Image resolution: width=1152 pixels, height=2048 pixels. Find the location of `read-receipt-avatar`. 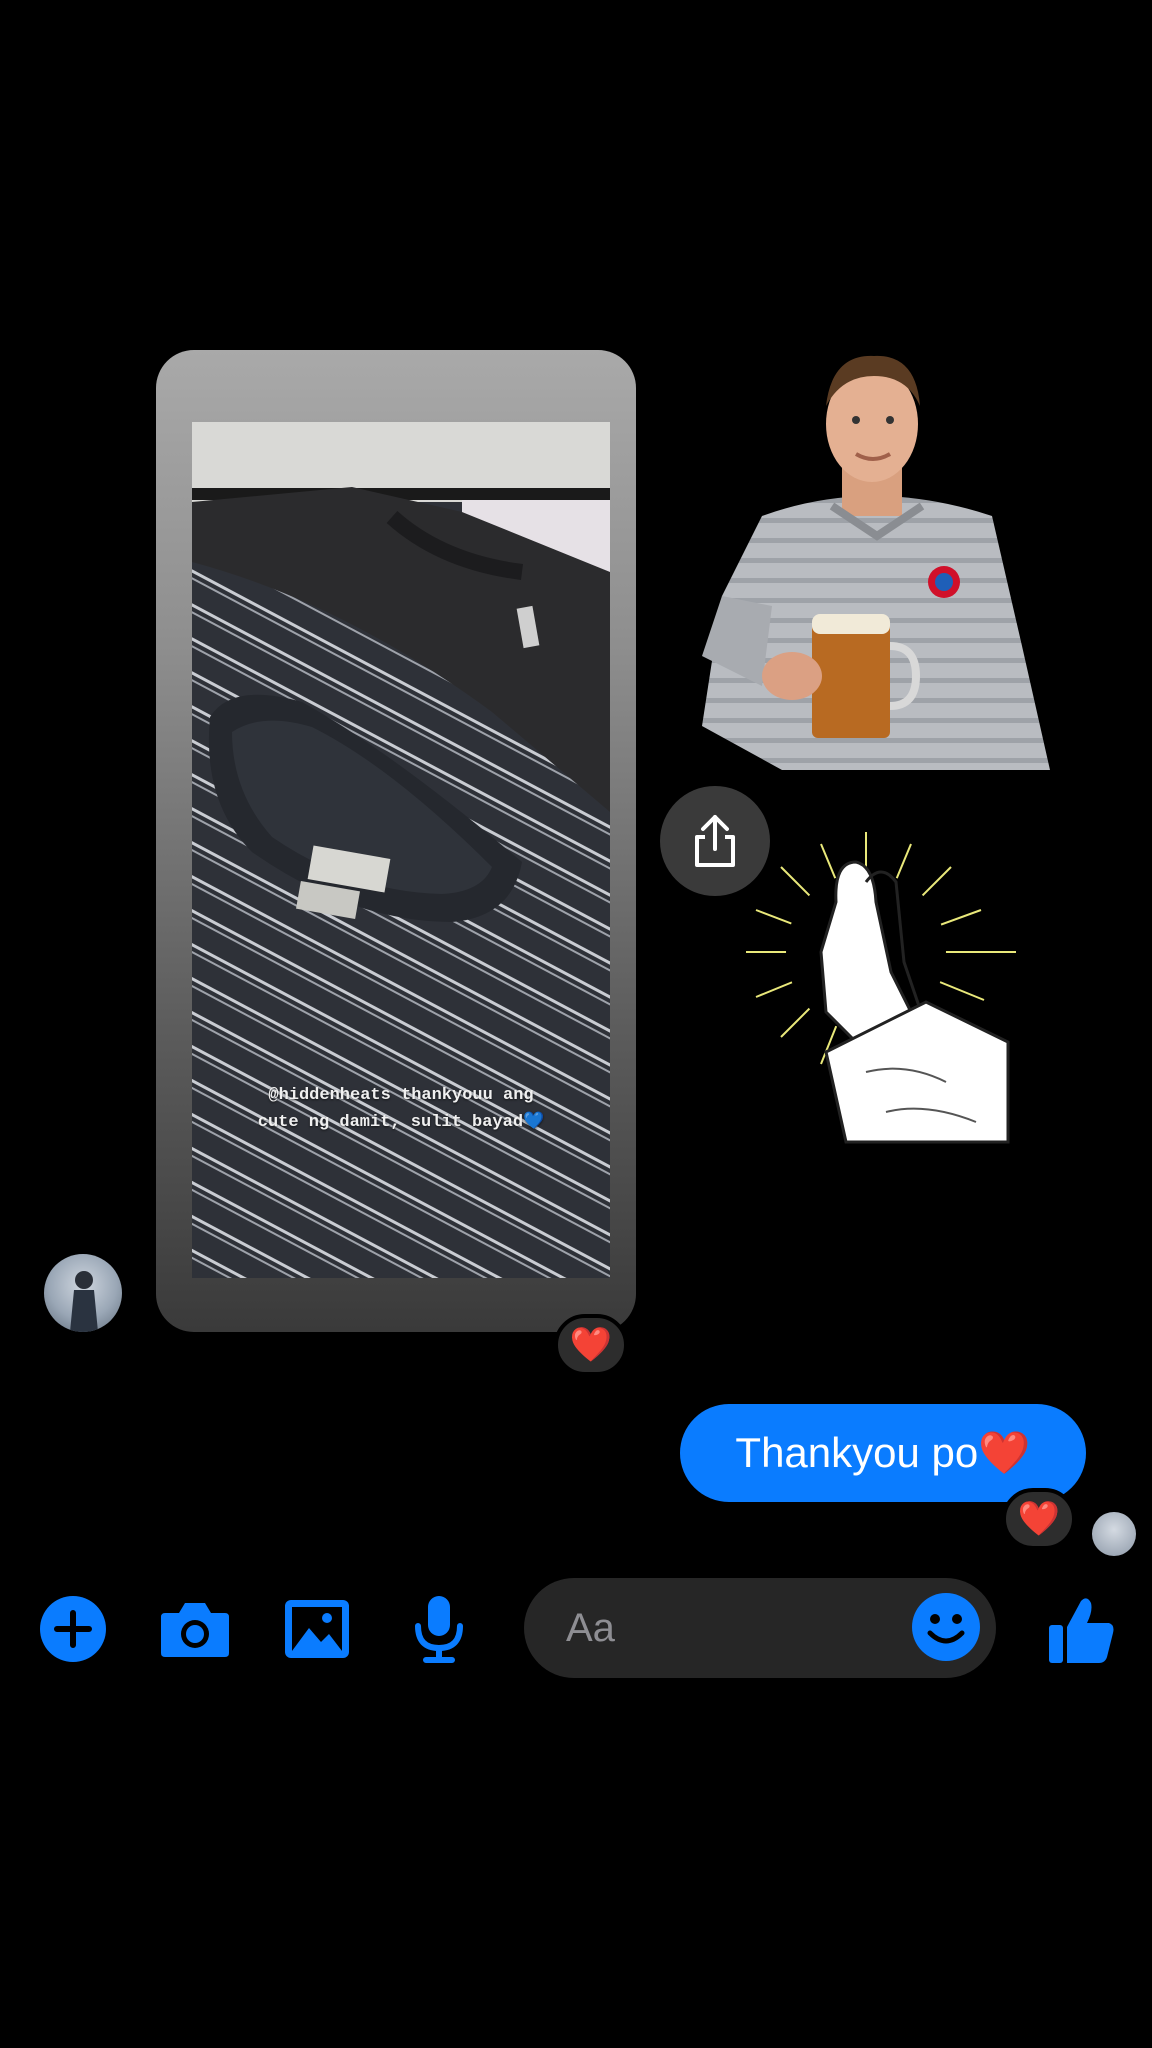

read-receipt-avatar is located at coordinates (1114, 1534).